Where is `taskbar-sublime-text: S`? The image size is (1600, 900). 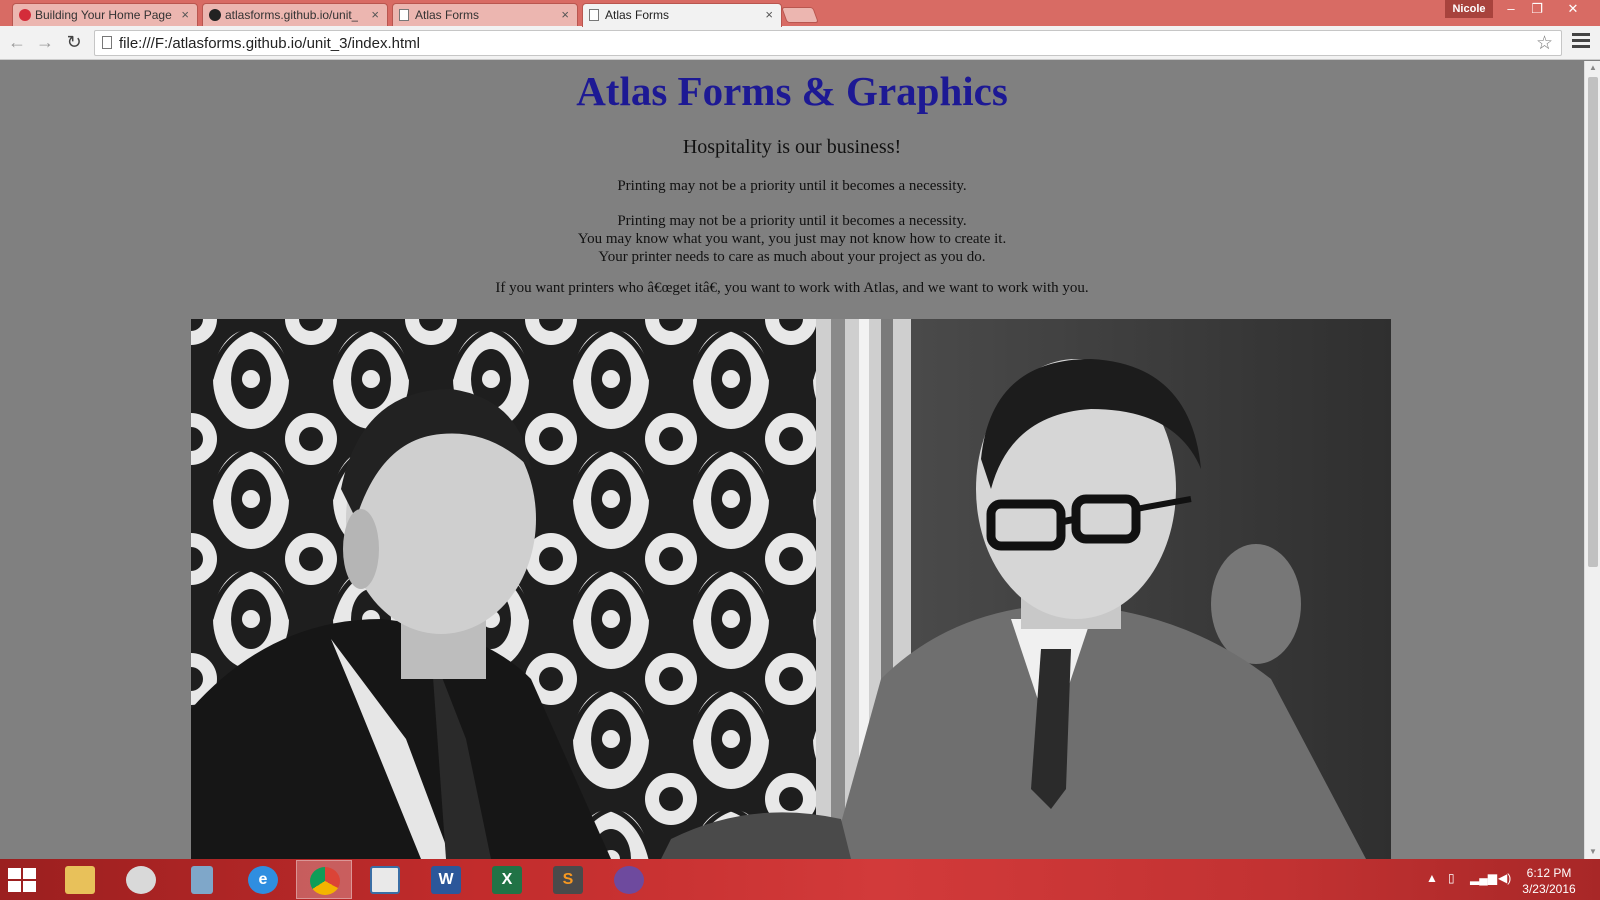 taskbar-sublime-text: S is located at coordinates (568, 879).